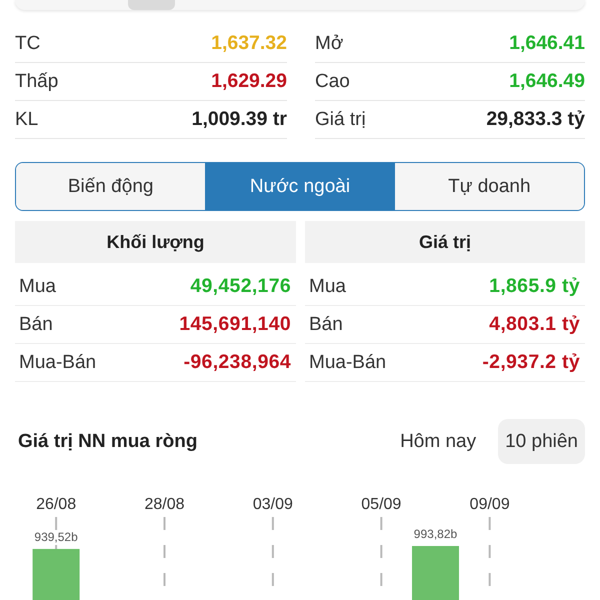 Image resolution: width=600 pixels, height=600 pixels. I want to click on stat-label: KL, so click(26, 119).